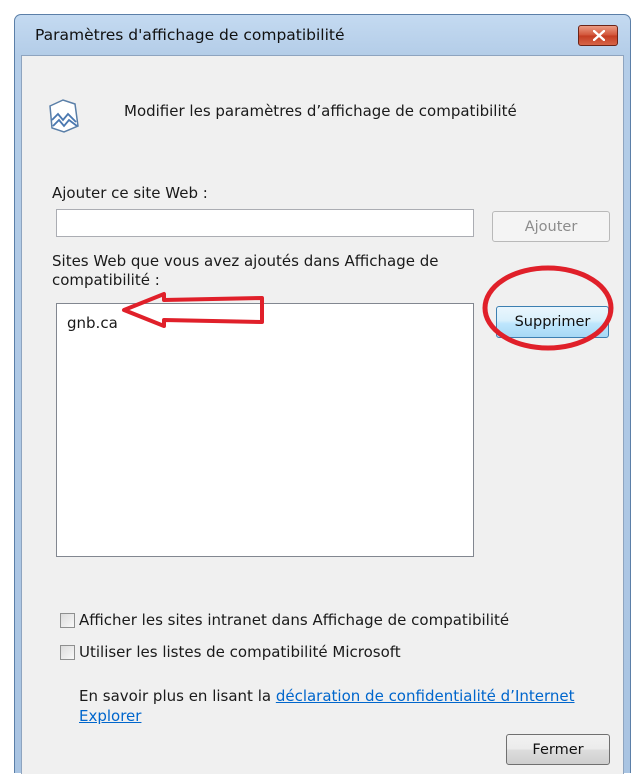  What do you see at coordinates (130, 193) in the screenshot?
I see `add-site-label: Ajouter ce site Web :` at bounding box center [130, 193].